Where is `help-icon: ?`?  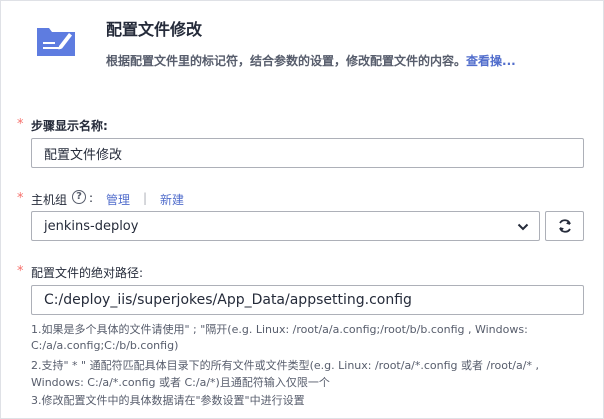
help-icon: ? is located at coordinates (79, 197).